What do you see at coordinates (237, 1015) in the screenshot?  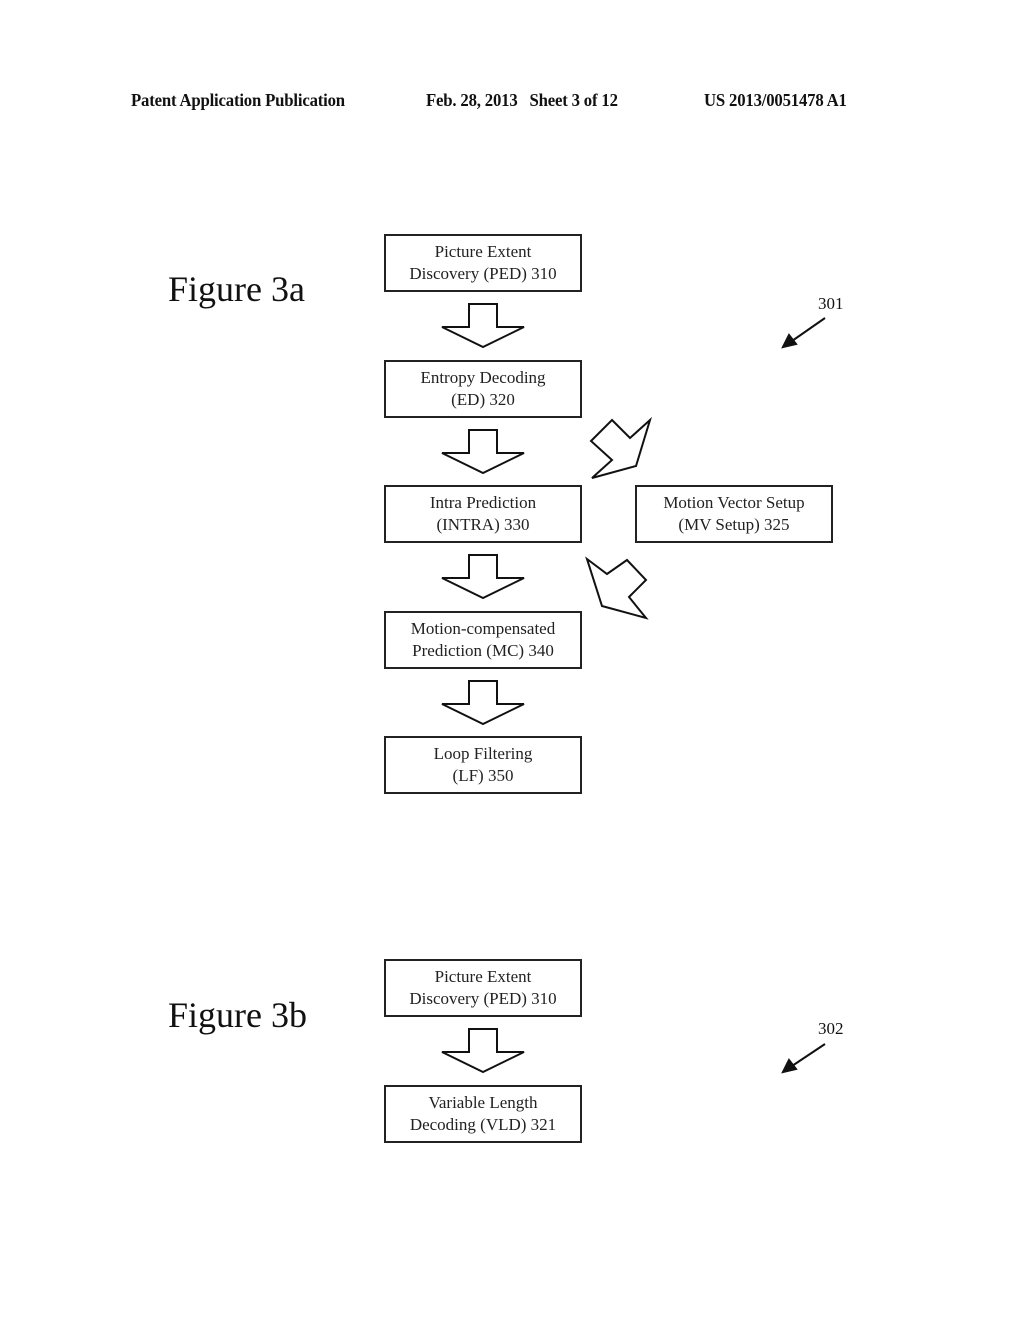 I see `figure-3b-title: Figure 3b` at bounding box center [237, 1015].